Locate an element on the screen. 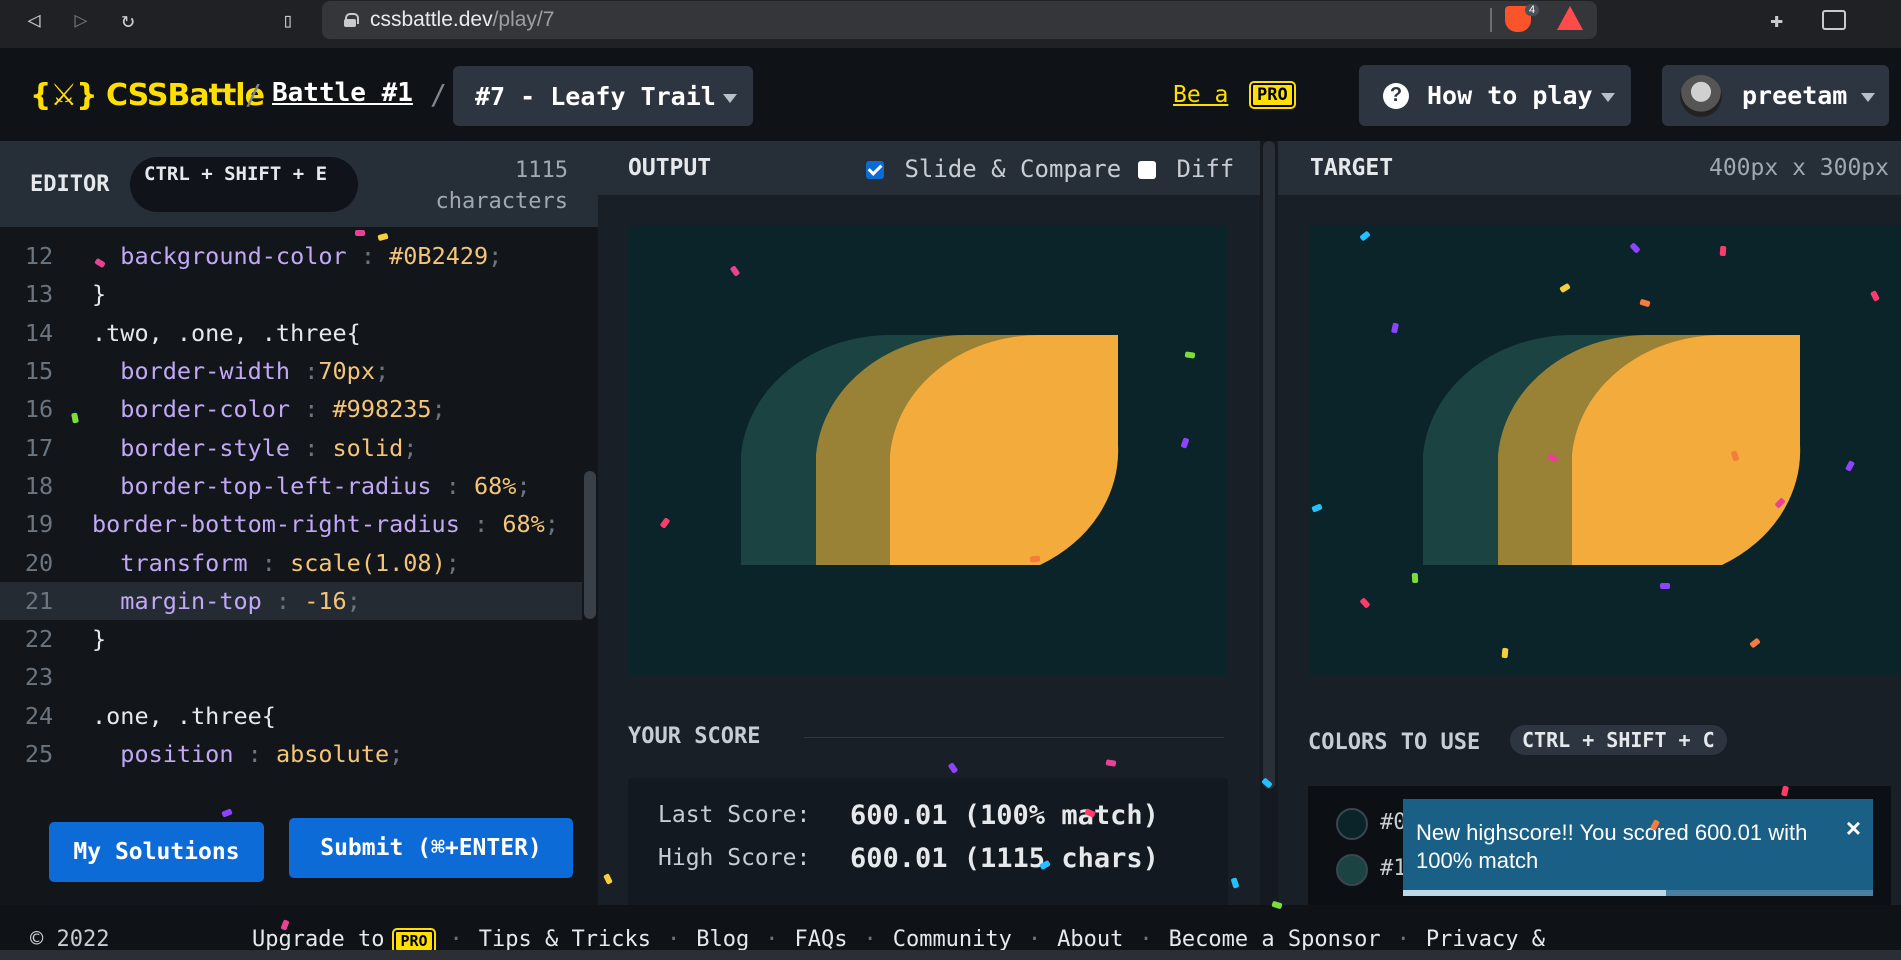 This screenshot has height=960, width=1901. code-text: transform : scale(1.08); is located at coordinates (290, 562).